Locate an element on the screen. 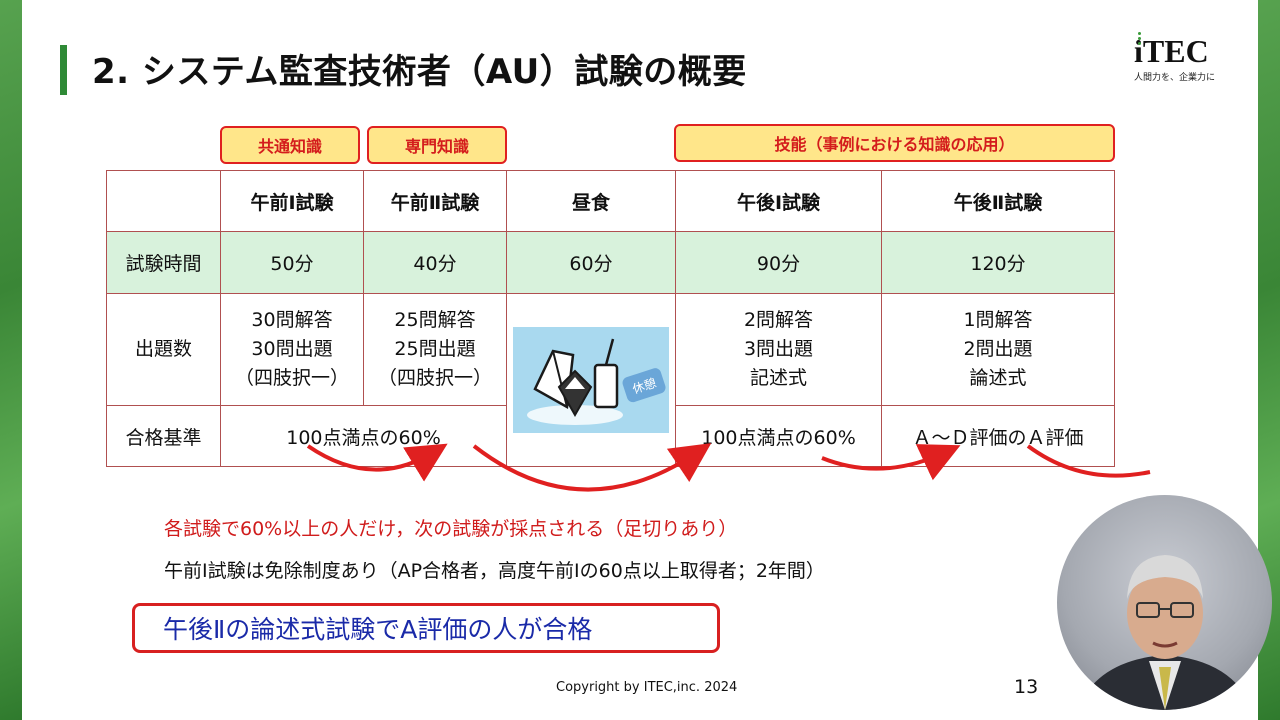  presenter-video is located at coordinates (1164, 602).